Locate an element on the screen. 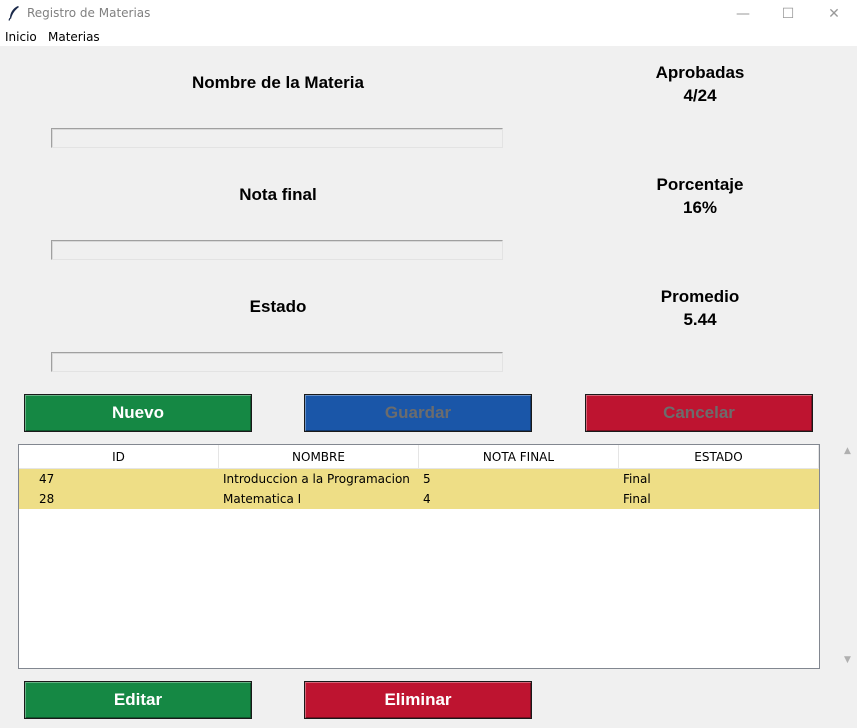 The height and width of the screenshot is (728, 857). column-header-nombre: NOMBRE is located at coordinates (319, 457).